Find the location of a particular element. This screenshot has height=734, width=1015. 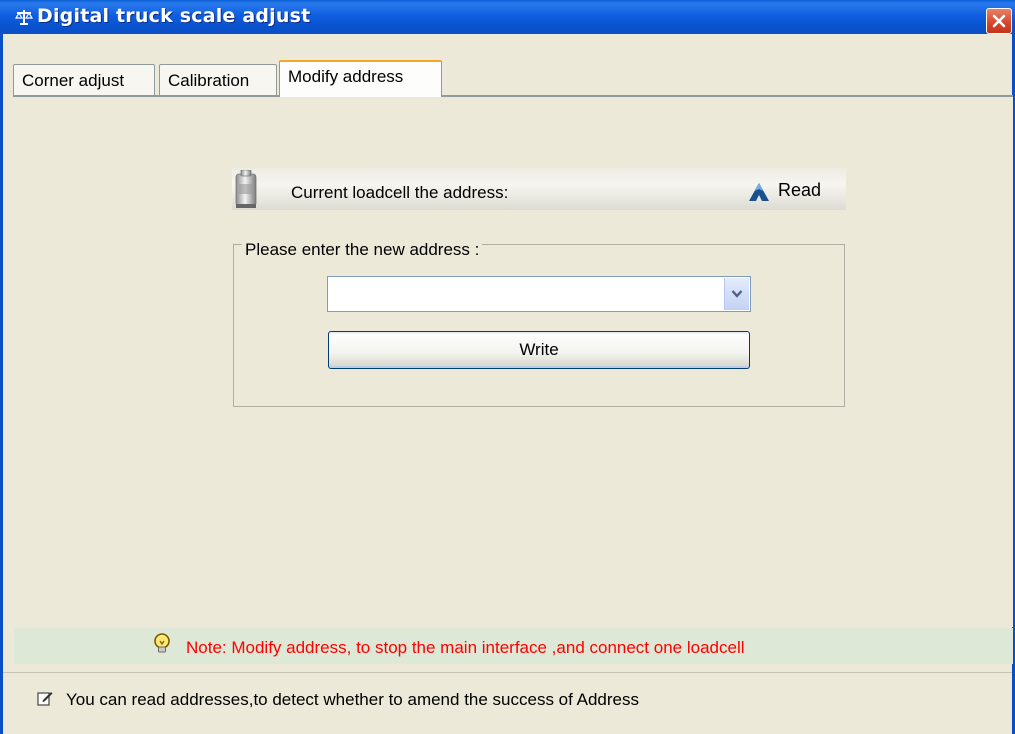

read-button: Read is located at coordinates (789, 192).